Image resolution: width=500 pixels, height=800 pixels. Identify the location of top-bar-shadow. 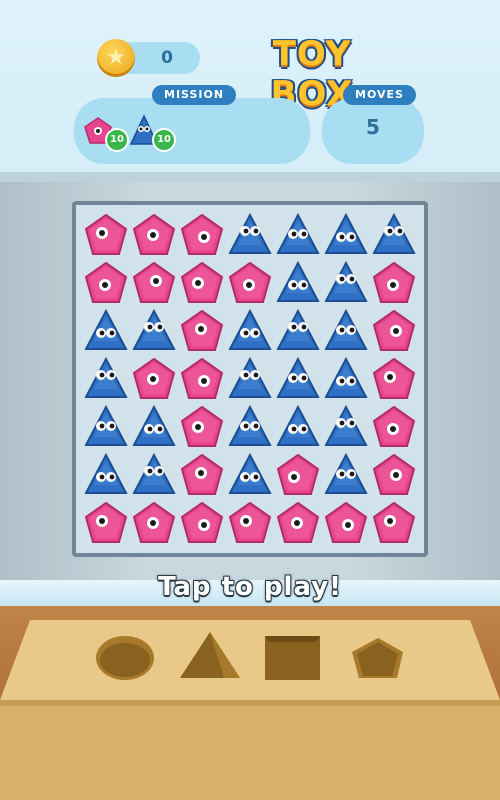
(250, 177).